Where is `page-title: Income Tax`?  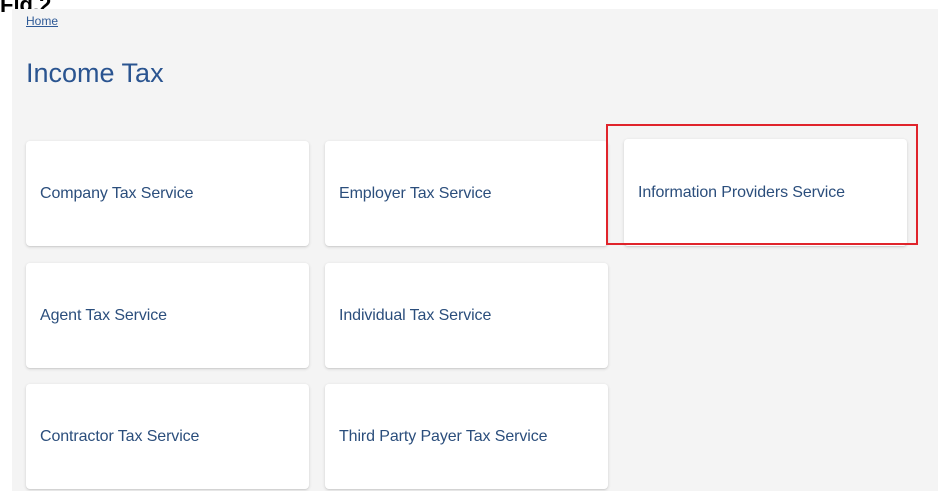 page-title: Income Tax is located at coordinates (95, 73).